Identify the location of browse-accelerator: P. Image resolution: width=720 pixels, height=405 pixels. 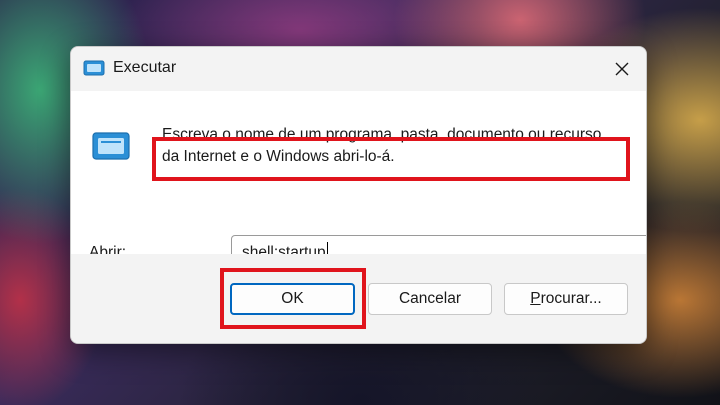
(535, 298).